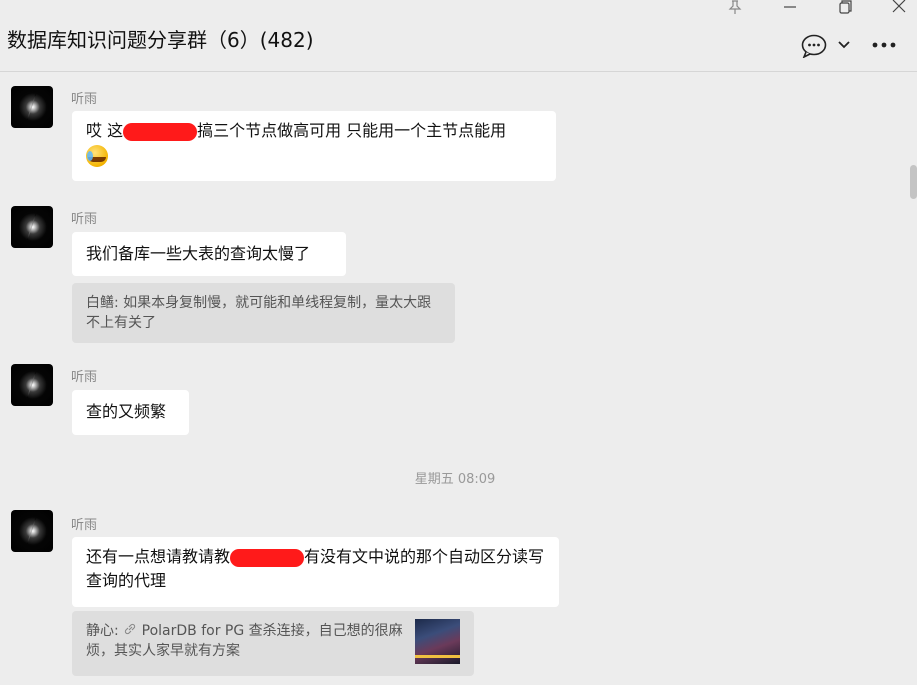 The width and height of the screenshot is (917, 685). Describe the element at coordinates (158, 556) in the screenshot. I see `message-text: 还有一点想请教请教` at that location.